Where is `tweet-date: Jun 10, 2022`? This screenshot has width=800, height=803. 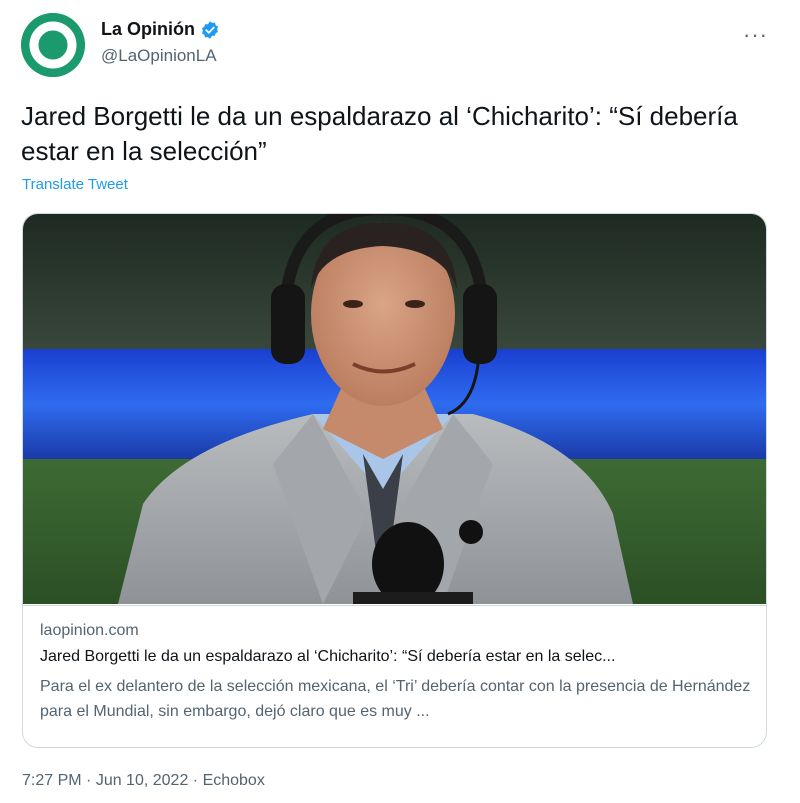
tweet-date: Jun 10, 2022 is located at coordinates (142, 780).